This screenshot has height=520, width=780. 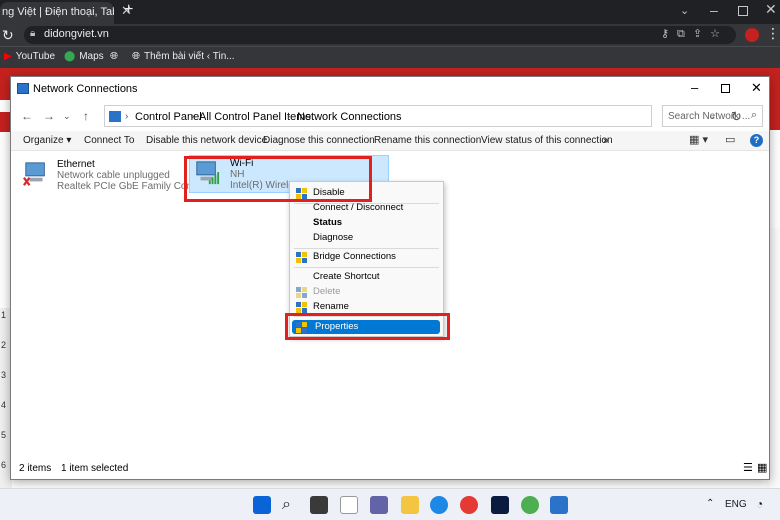 I want to click on tab-title: ng Việt | Điện thoại, Tablet,, so click(x=58, y=12).